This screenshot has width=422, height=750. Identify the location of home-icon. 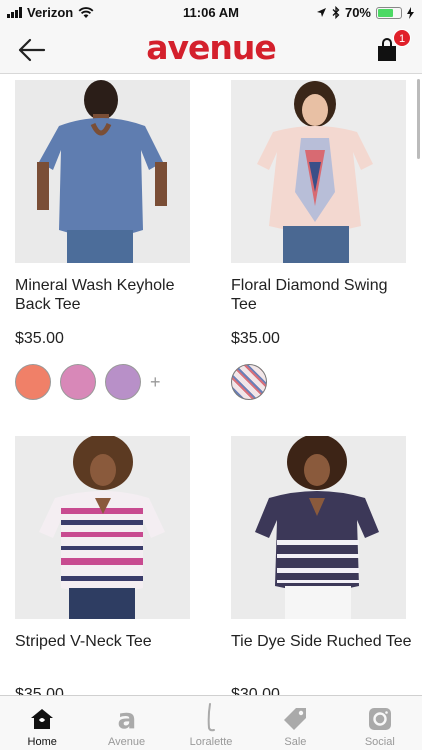
(42, 719).